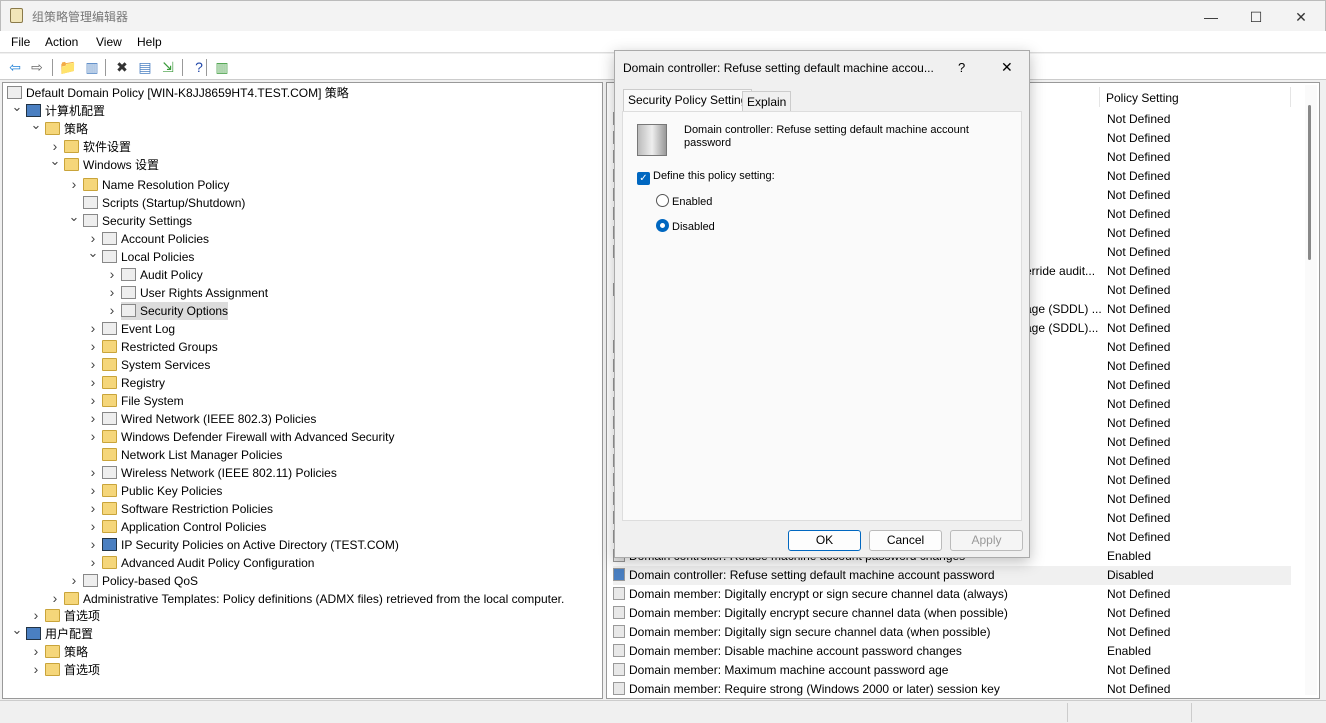 The height and width of the screenshot is (723, 1326). What do you see at coordinates (302, 163) in the screenshot?
I see `tree-item: ⌄ Windows 设置` at bounding box center [302, 163].